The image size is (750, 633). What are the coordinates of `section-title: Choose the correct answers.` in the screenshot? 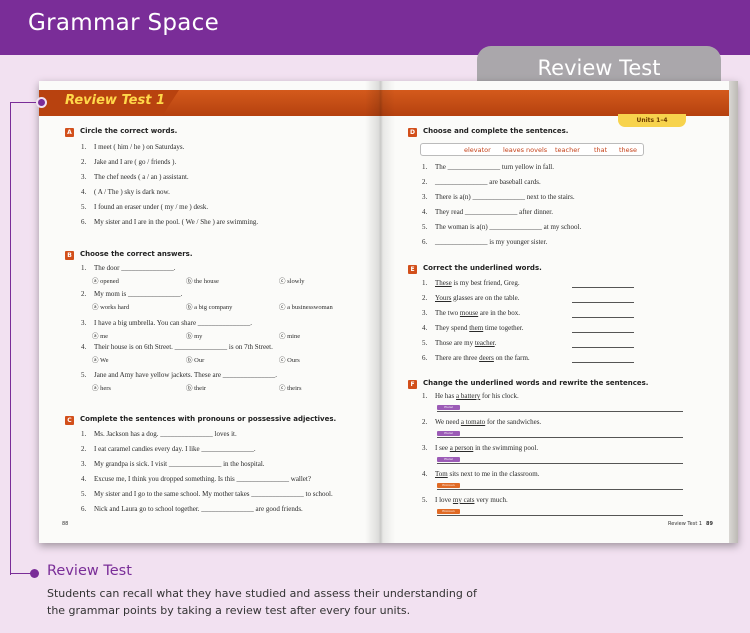 It's located at (136, 254).